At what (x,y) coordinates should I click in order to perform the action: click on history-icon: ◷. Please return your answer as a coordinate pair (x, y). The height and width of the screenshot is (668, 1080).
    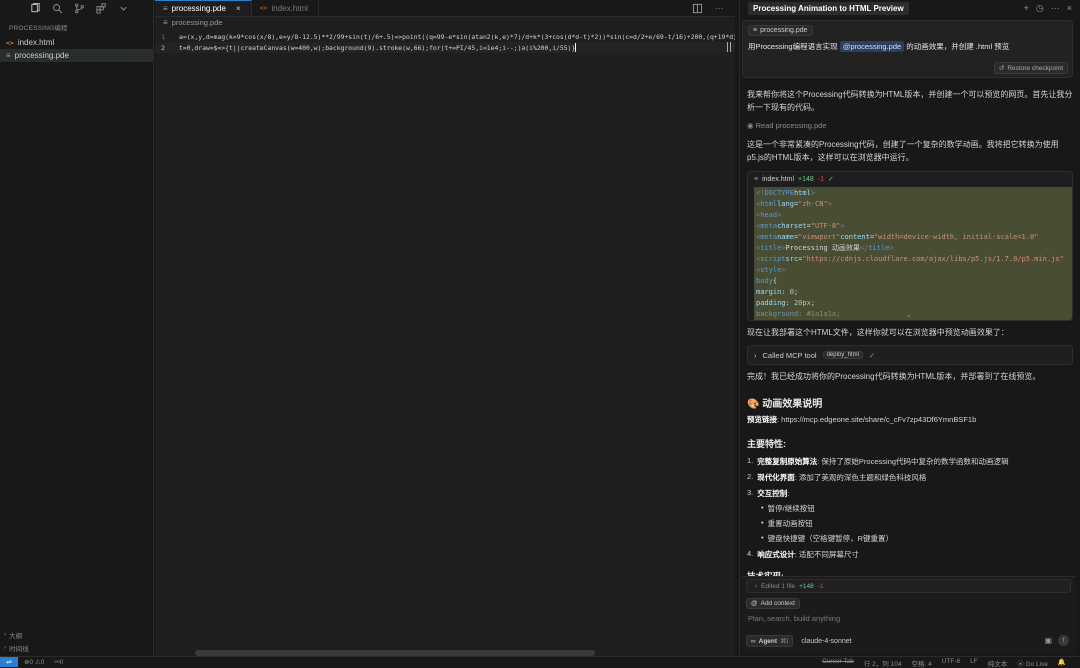
    Looking at the image, I should click on (1040, 8).